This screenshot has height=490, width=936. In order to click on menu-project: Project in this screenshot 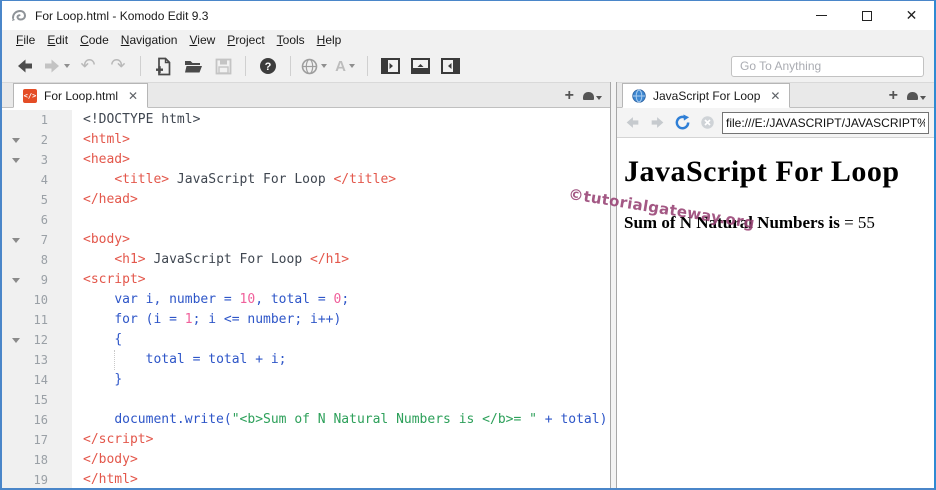, I will do `click(245, 40)`.